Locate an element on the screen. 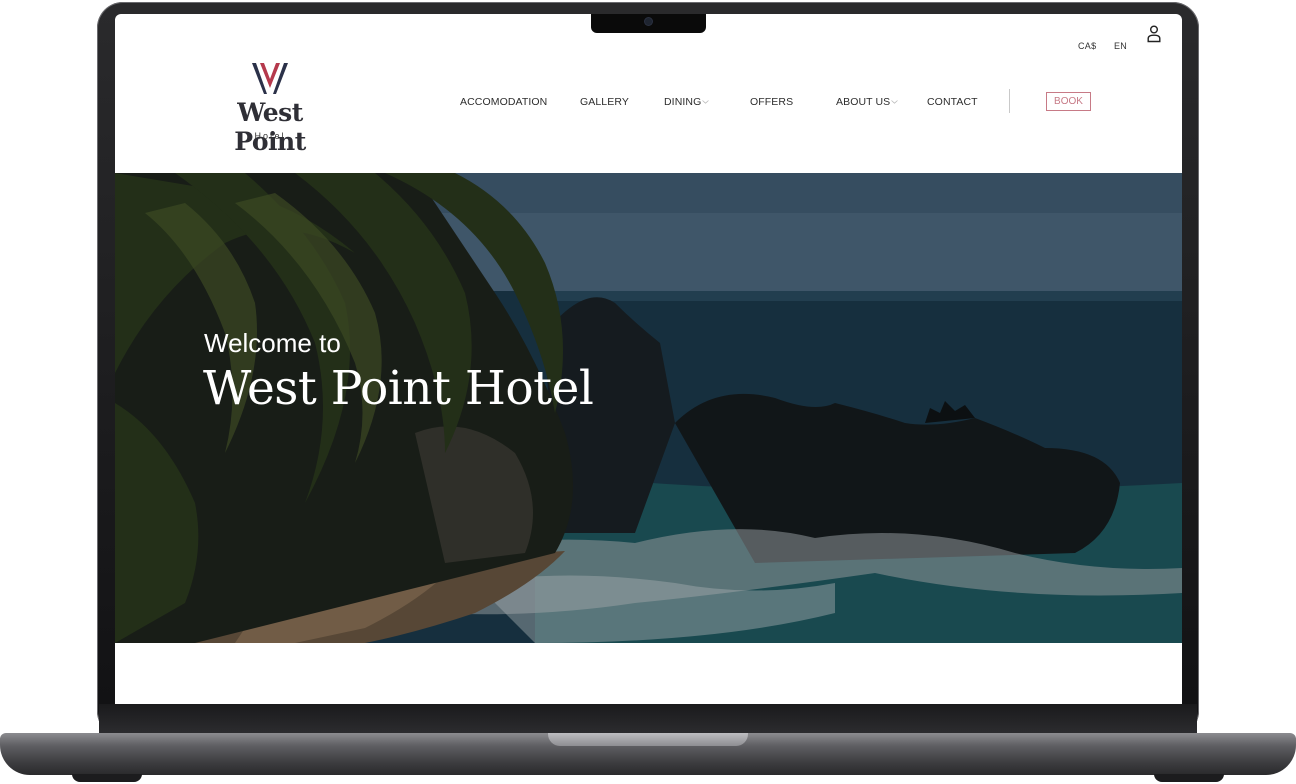 Image resolution: width=1296 pixels, height=784 pixels. hero-title: West Point Hotel is located at coordinates (398, 388).